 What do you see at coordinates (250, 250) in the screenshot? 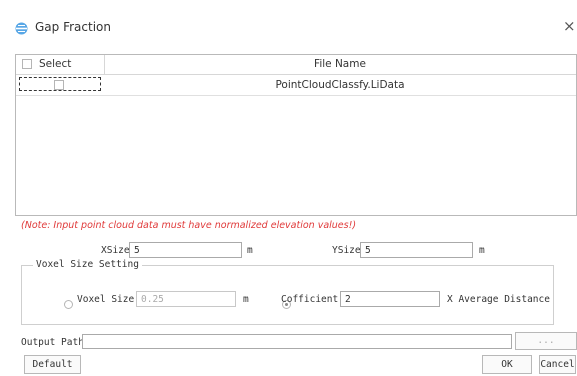
I see `xsize-unit: m` at bounding box center [250, 250].